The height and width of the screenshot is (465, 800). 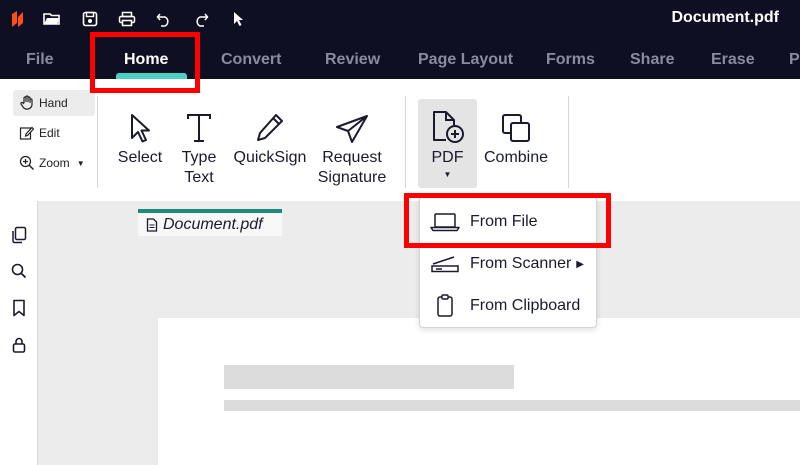 What do you see at coordinates (239, 19) in the screenshot?
I see `cursor-icon` at bounding box center [239, 19].